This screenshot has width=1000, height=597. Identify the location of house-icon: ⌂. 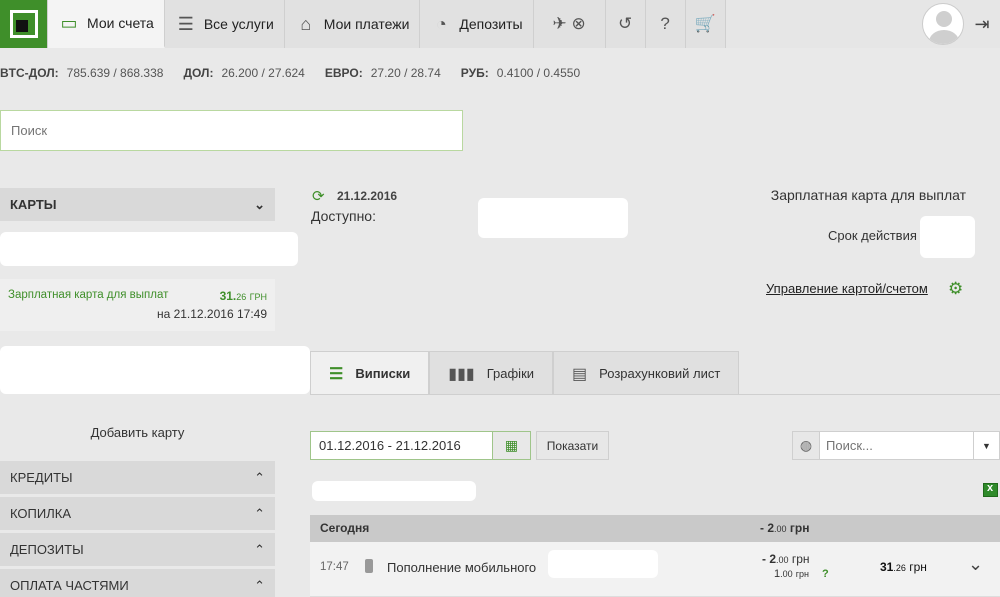
(306, 23).